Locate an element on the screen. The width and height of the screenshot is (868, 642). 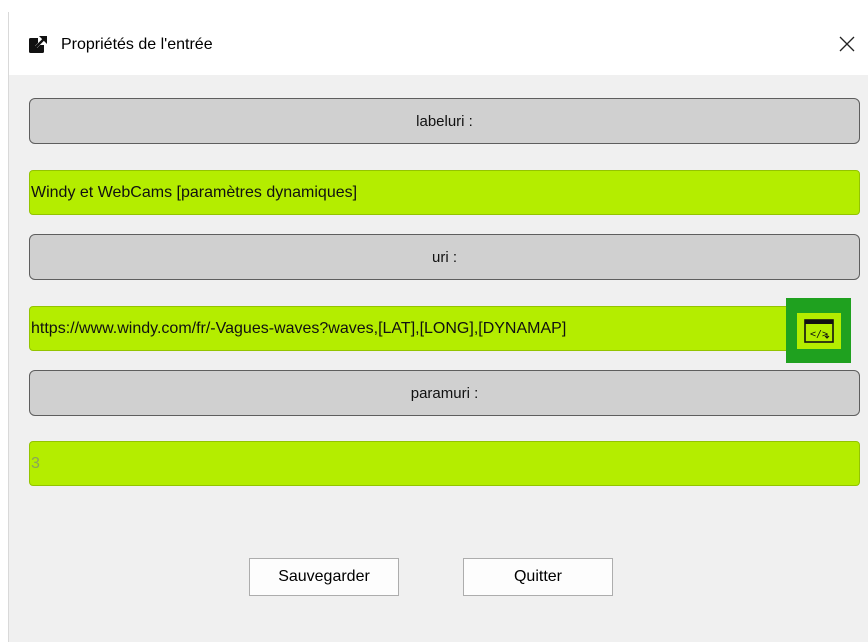
quit-button-label: Quitter is located at coordinates (537, 576).